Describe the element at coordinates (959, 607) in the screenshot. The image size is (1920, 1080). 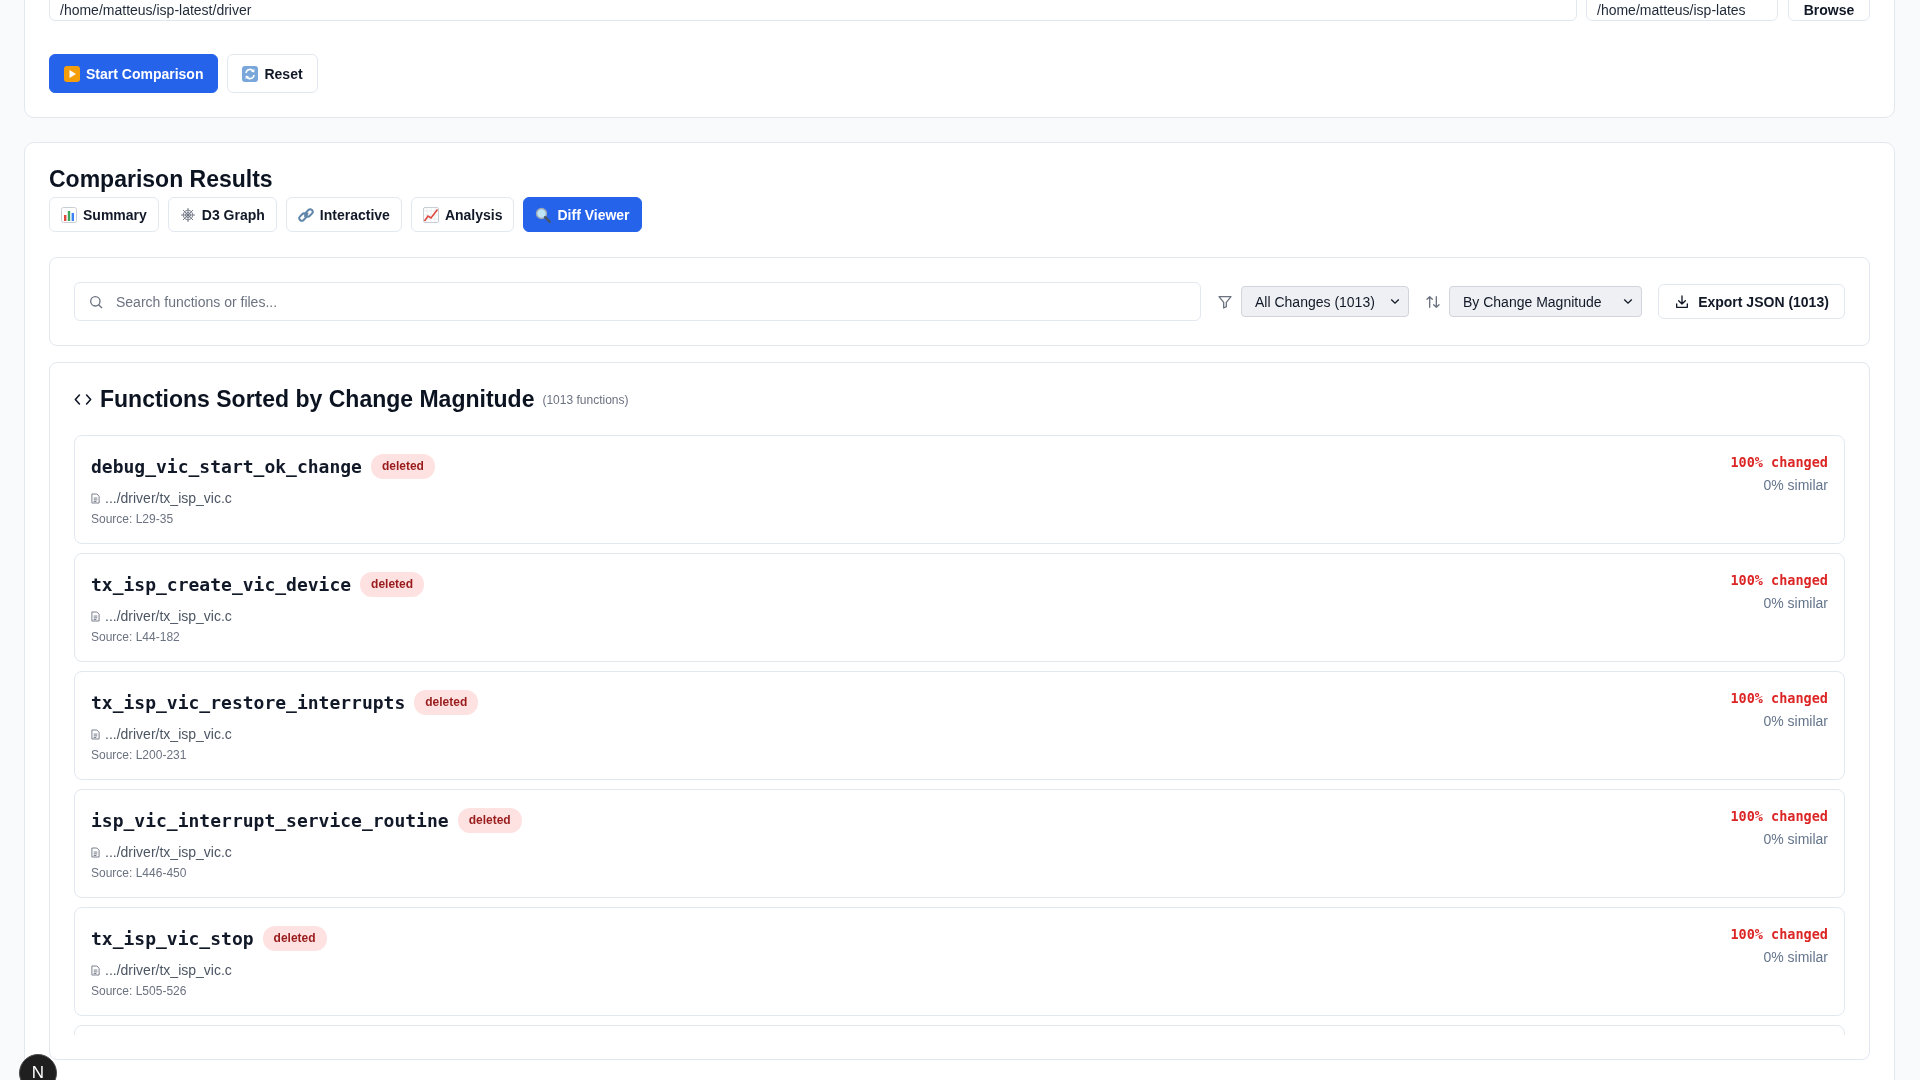
I see `function-card: tx_isp_create_vic_device deleted .../driver/tx_isp_vic.c Source: L44-182 100% changed 0% similar` at that location.